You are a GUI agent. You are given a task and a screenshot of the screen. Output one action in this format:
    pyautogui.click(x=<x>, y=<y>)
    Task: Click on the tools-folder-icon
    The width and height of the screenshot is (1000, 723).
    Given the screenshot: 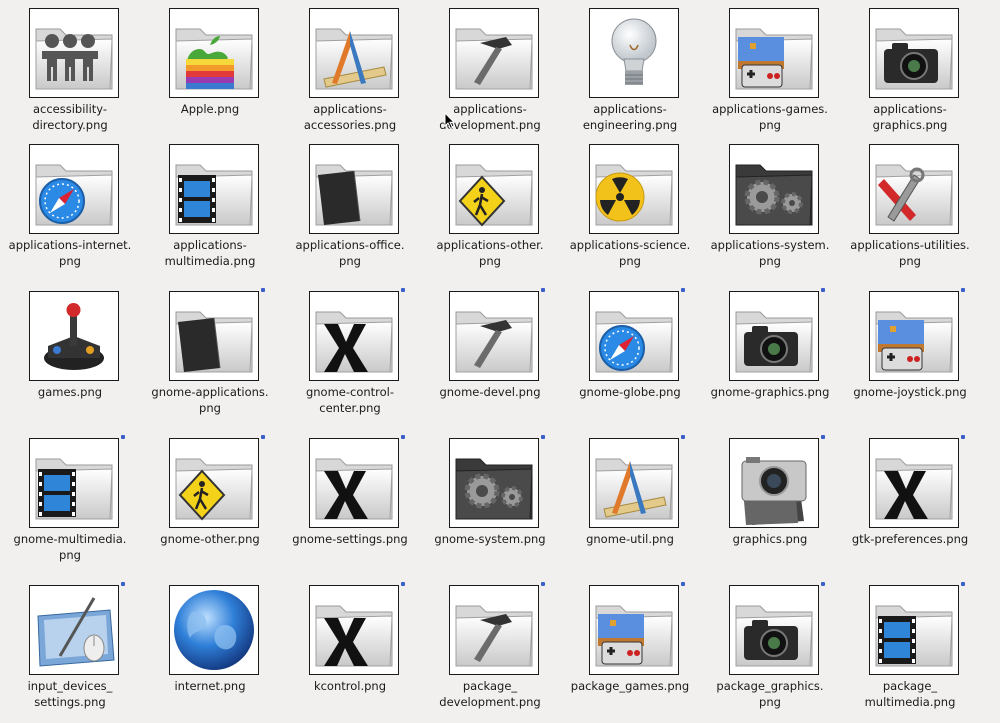 What is the action you would take?
    pyautogui.click(x=914, y=189)
    